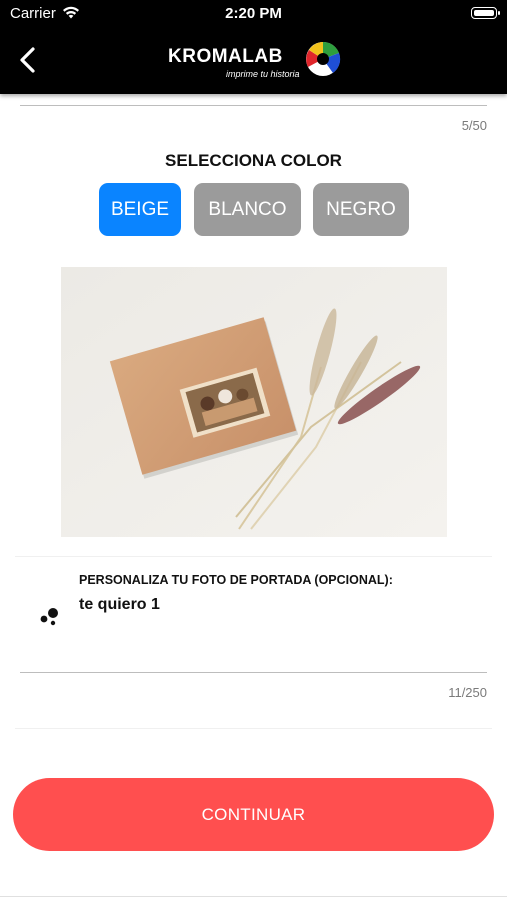 The width and height of the screenshot is (507, 900). What do you see at coordinates (119, 605) in the screenshot?
I see `cover-text-input: te quiero 1` at bounding box center [119, 605].